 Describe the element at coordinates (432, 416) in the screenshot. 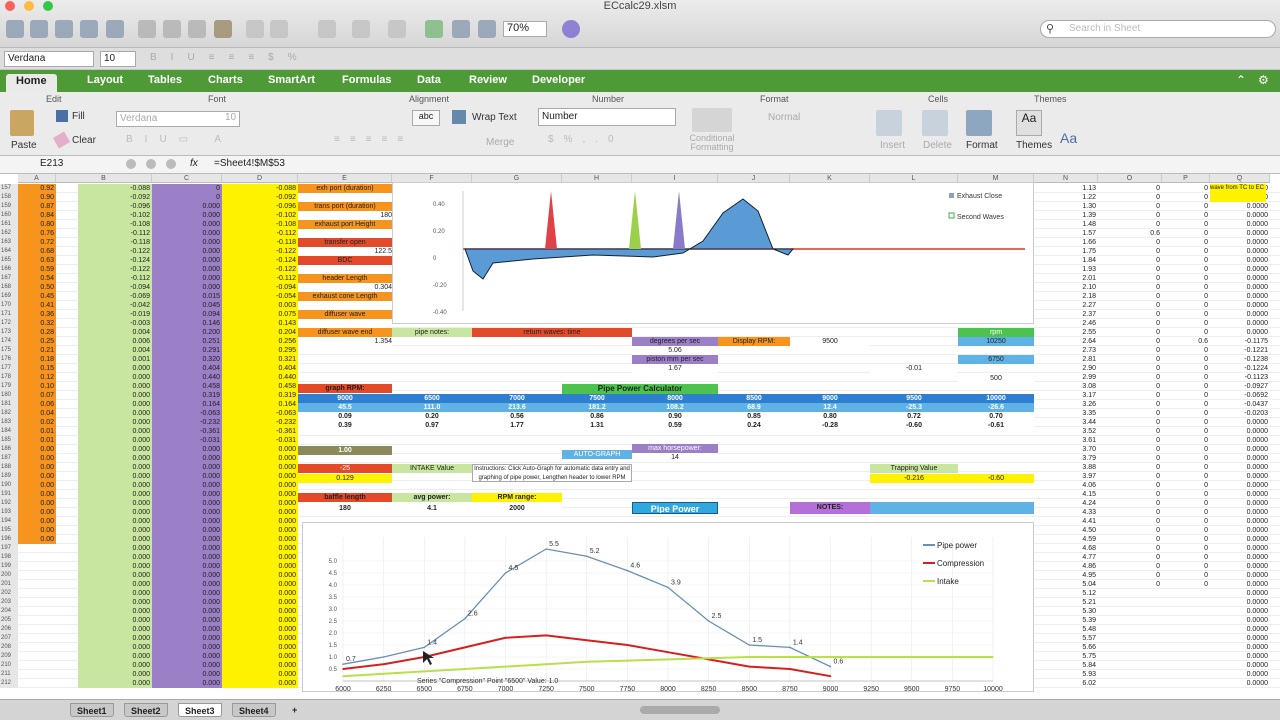

I see `value-cell: 0.20` at that location.